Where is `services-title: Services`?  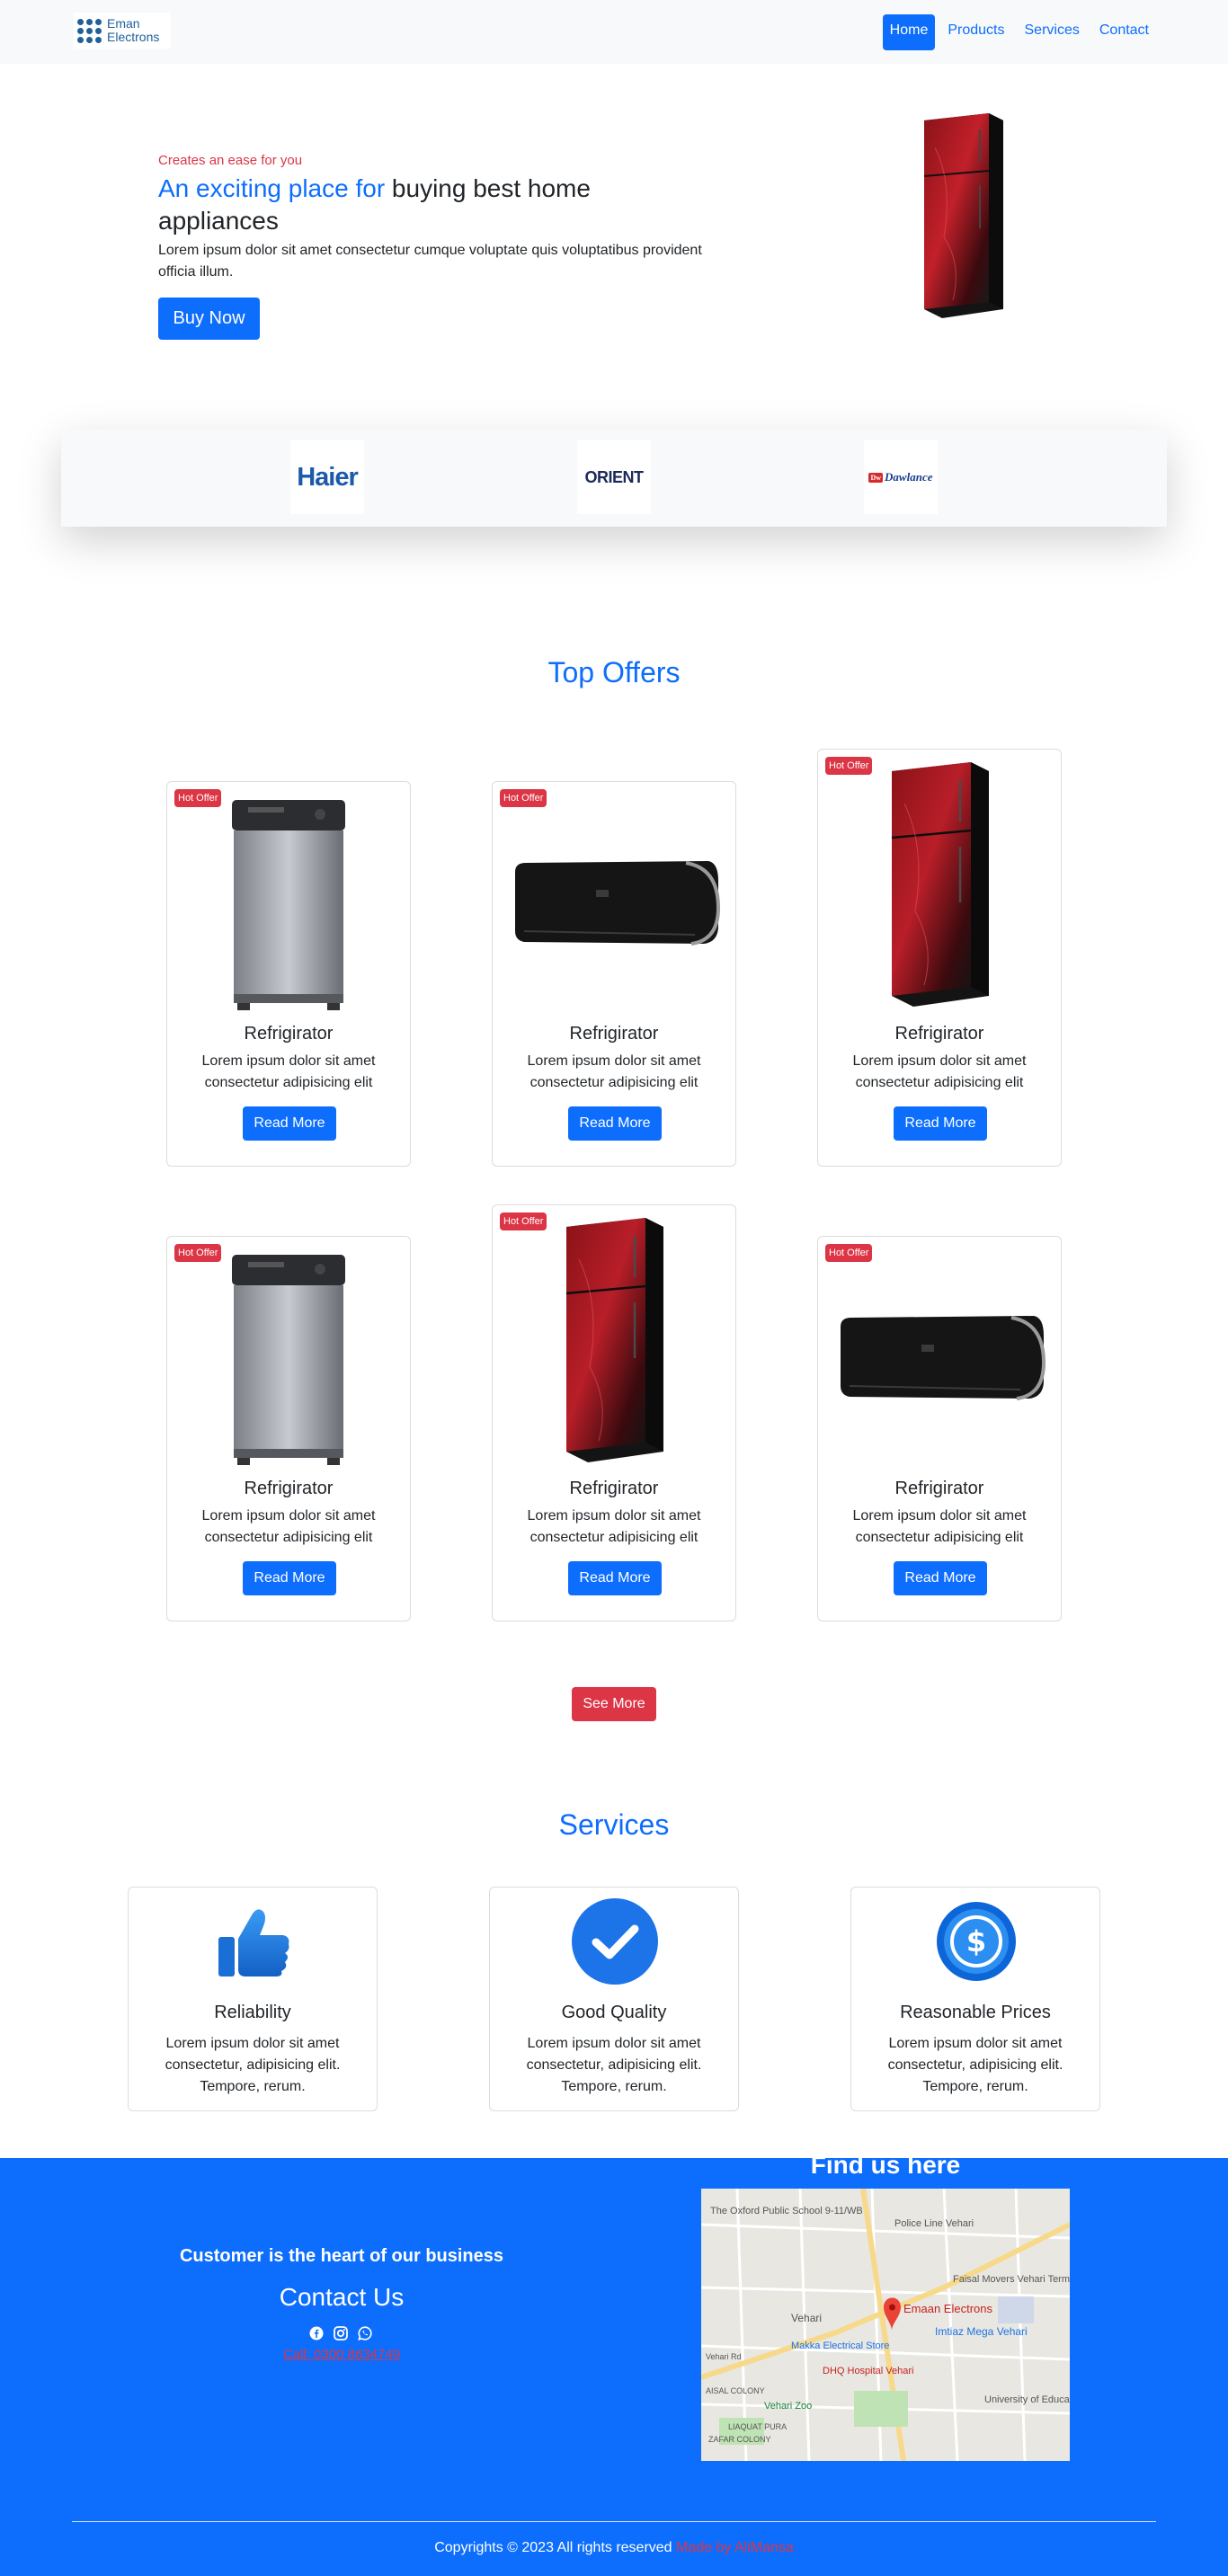
services-title: Services is located at coordinates (614, 1824).